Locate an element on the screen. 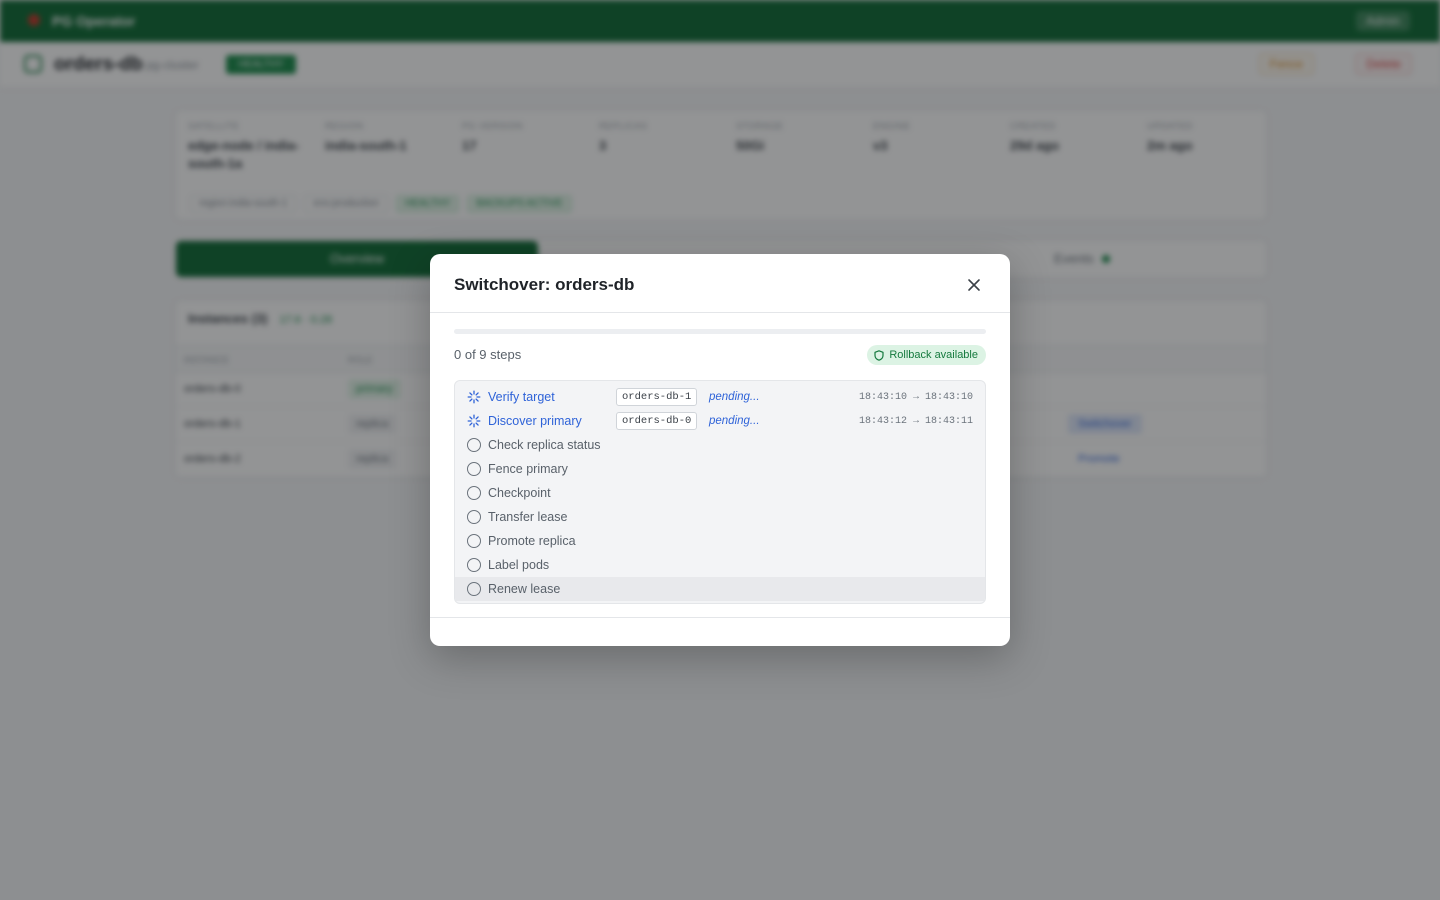 The width and height of the screenshot is (1440, 900). step-time-range: 18:43:12 → 18:43:11 is located at coordinates (915, 421).